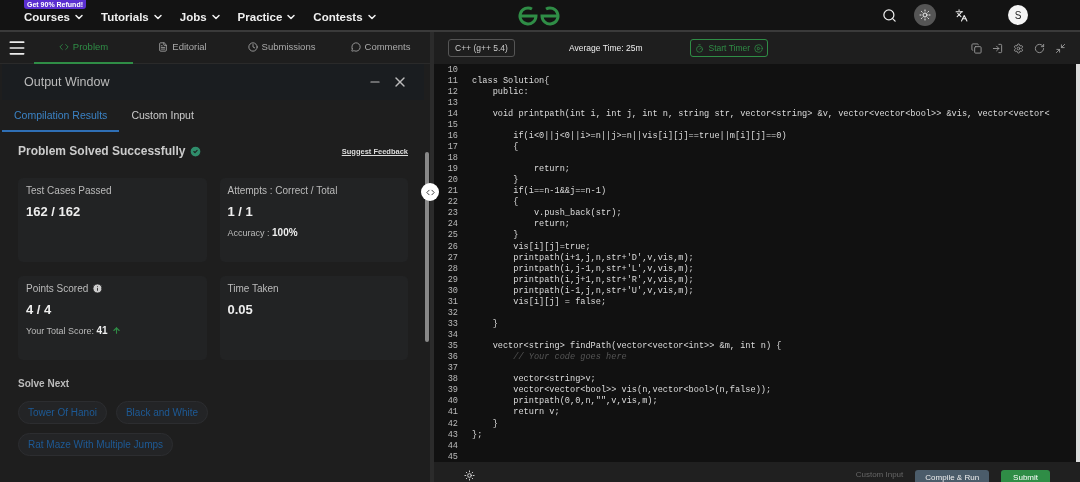 Image resolution: width=1080 pixels, height=482 pixels. What do you see at coordinates (452, 335) in the screenshot?
I see `line-number: 34` at bounding box center [452, 335].